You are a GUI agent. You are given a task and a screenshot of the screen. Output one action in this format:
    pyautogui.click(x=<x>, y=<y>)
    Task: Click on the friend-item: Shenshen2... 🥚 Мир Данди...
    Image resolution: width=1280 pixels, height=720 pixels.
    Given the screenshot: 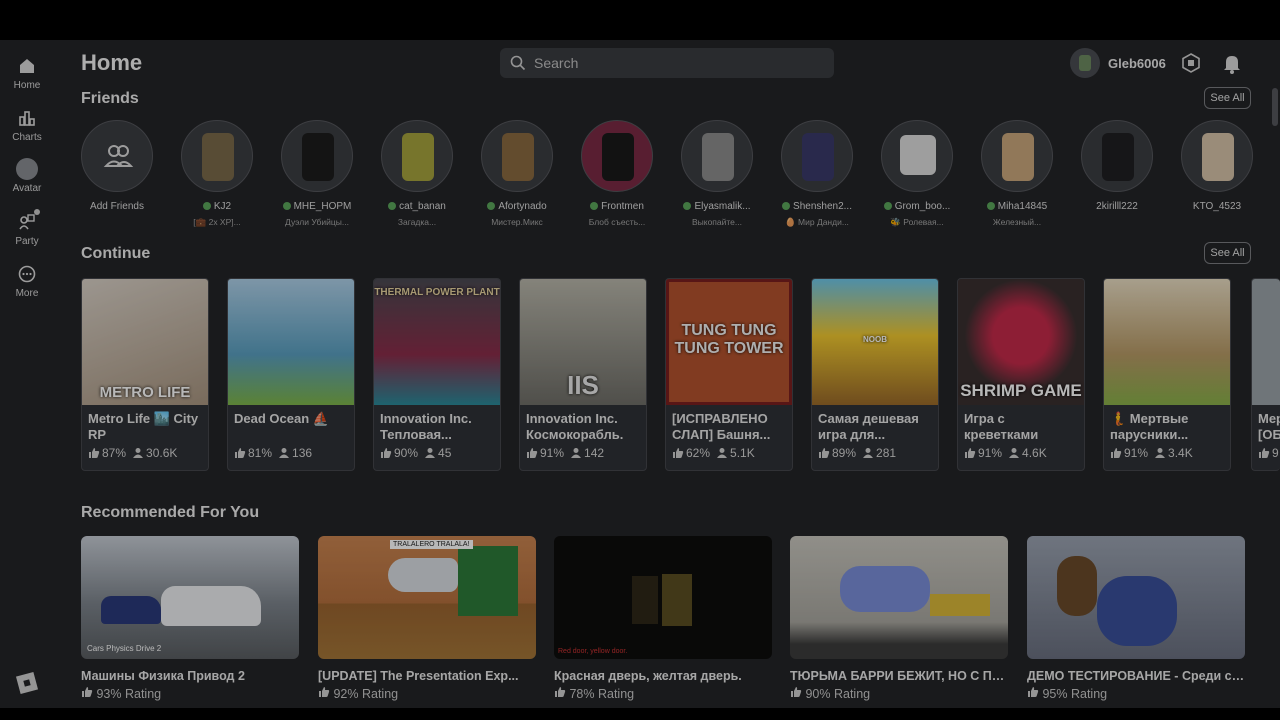 What is the action you would take?
    pyautogui.click(x=817, y=174)
    